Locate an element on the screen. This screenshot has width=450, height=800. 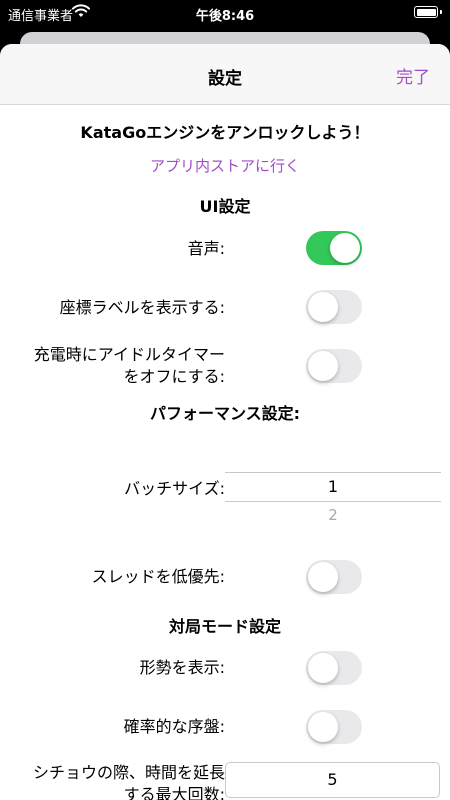
game-mode-heading: 対局モード設定 is located at coordinates (224, 626).